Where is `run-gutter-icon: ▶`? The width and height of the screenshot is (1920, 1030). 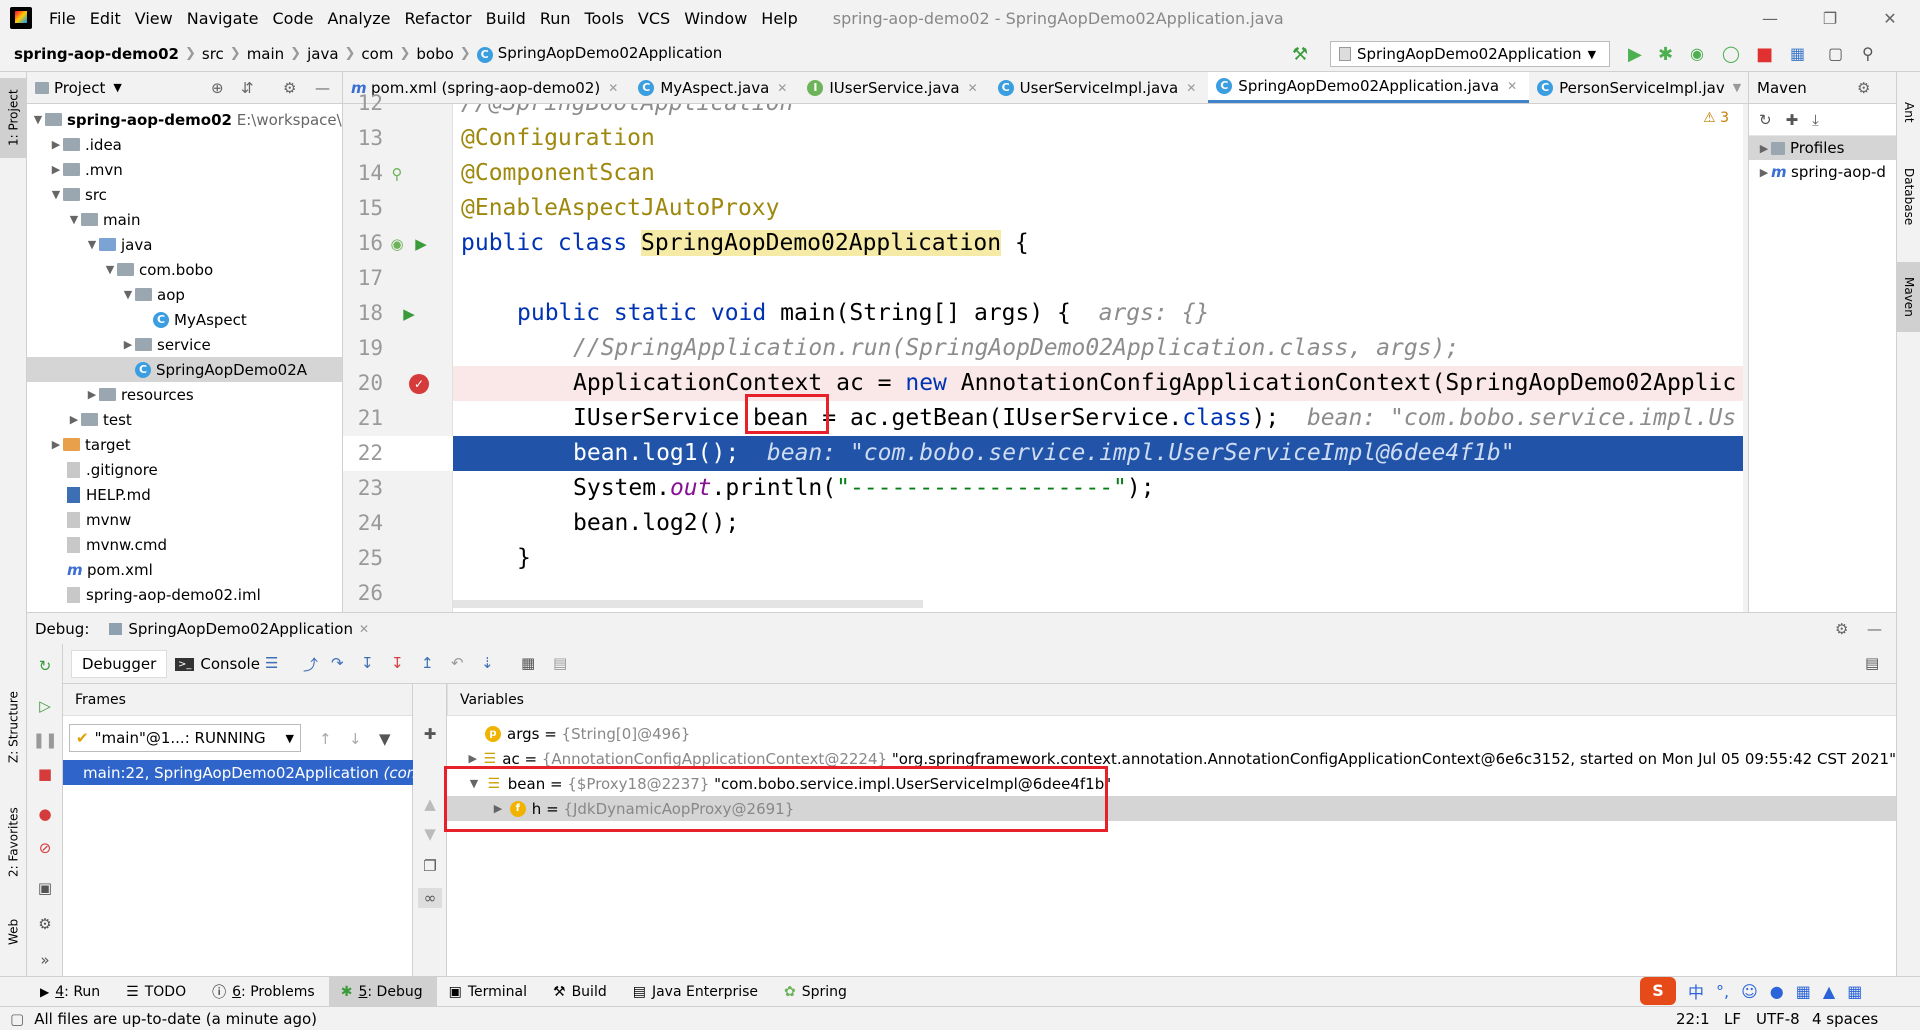
run-gutter-icon: ▶ is located at coordinates (421, 244).